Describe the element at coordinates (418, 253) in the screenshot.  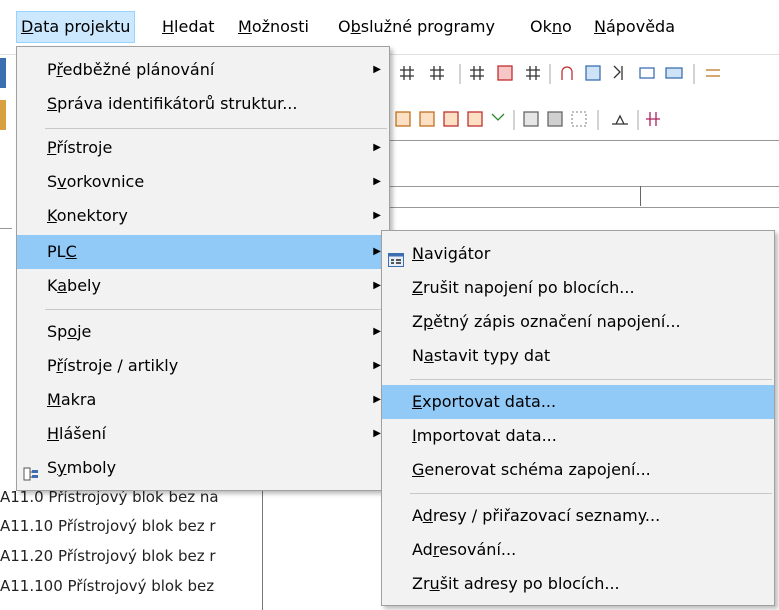
I see `item-label-accel: N` at that location.